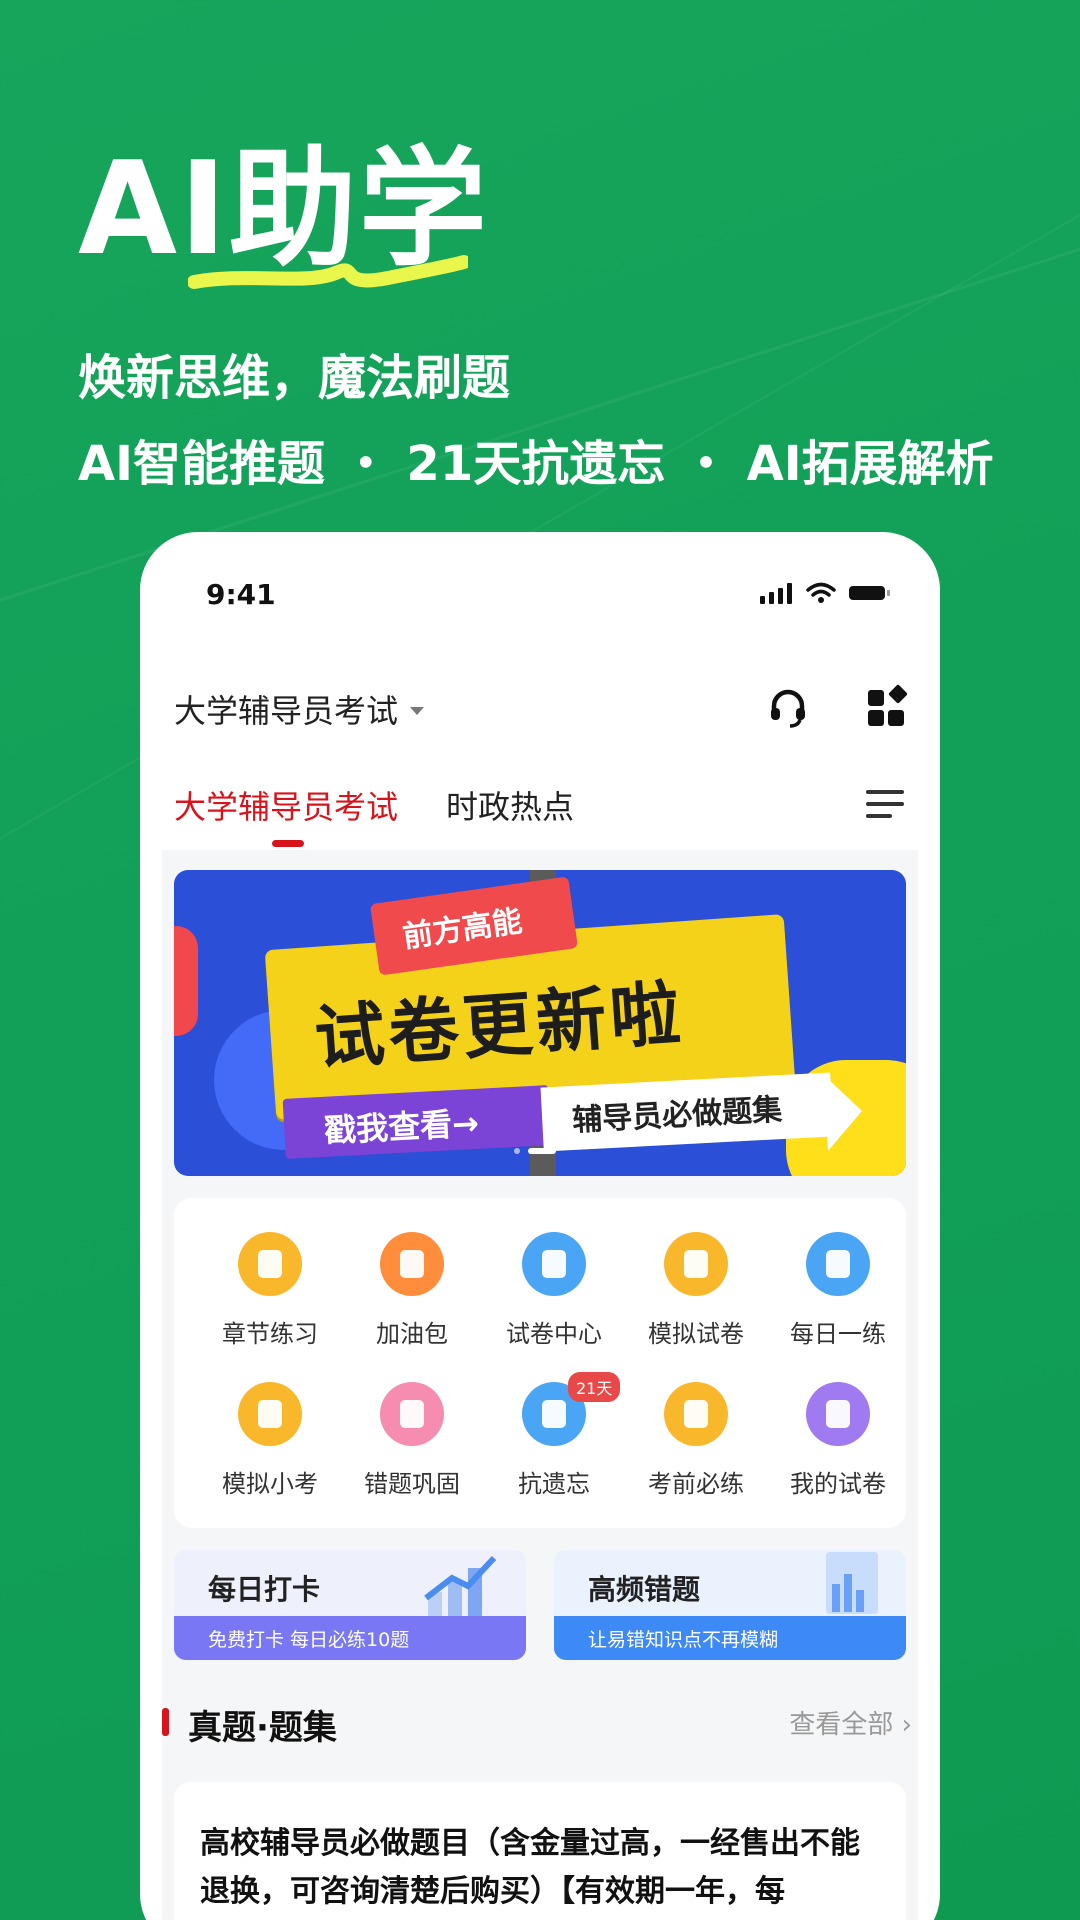 This screenshot has width=1080, height=1920. Describe the element at coordinates (788, 708) in the screenshot. I see `headset-icon` at that location.